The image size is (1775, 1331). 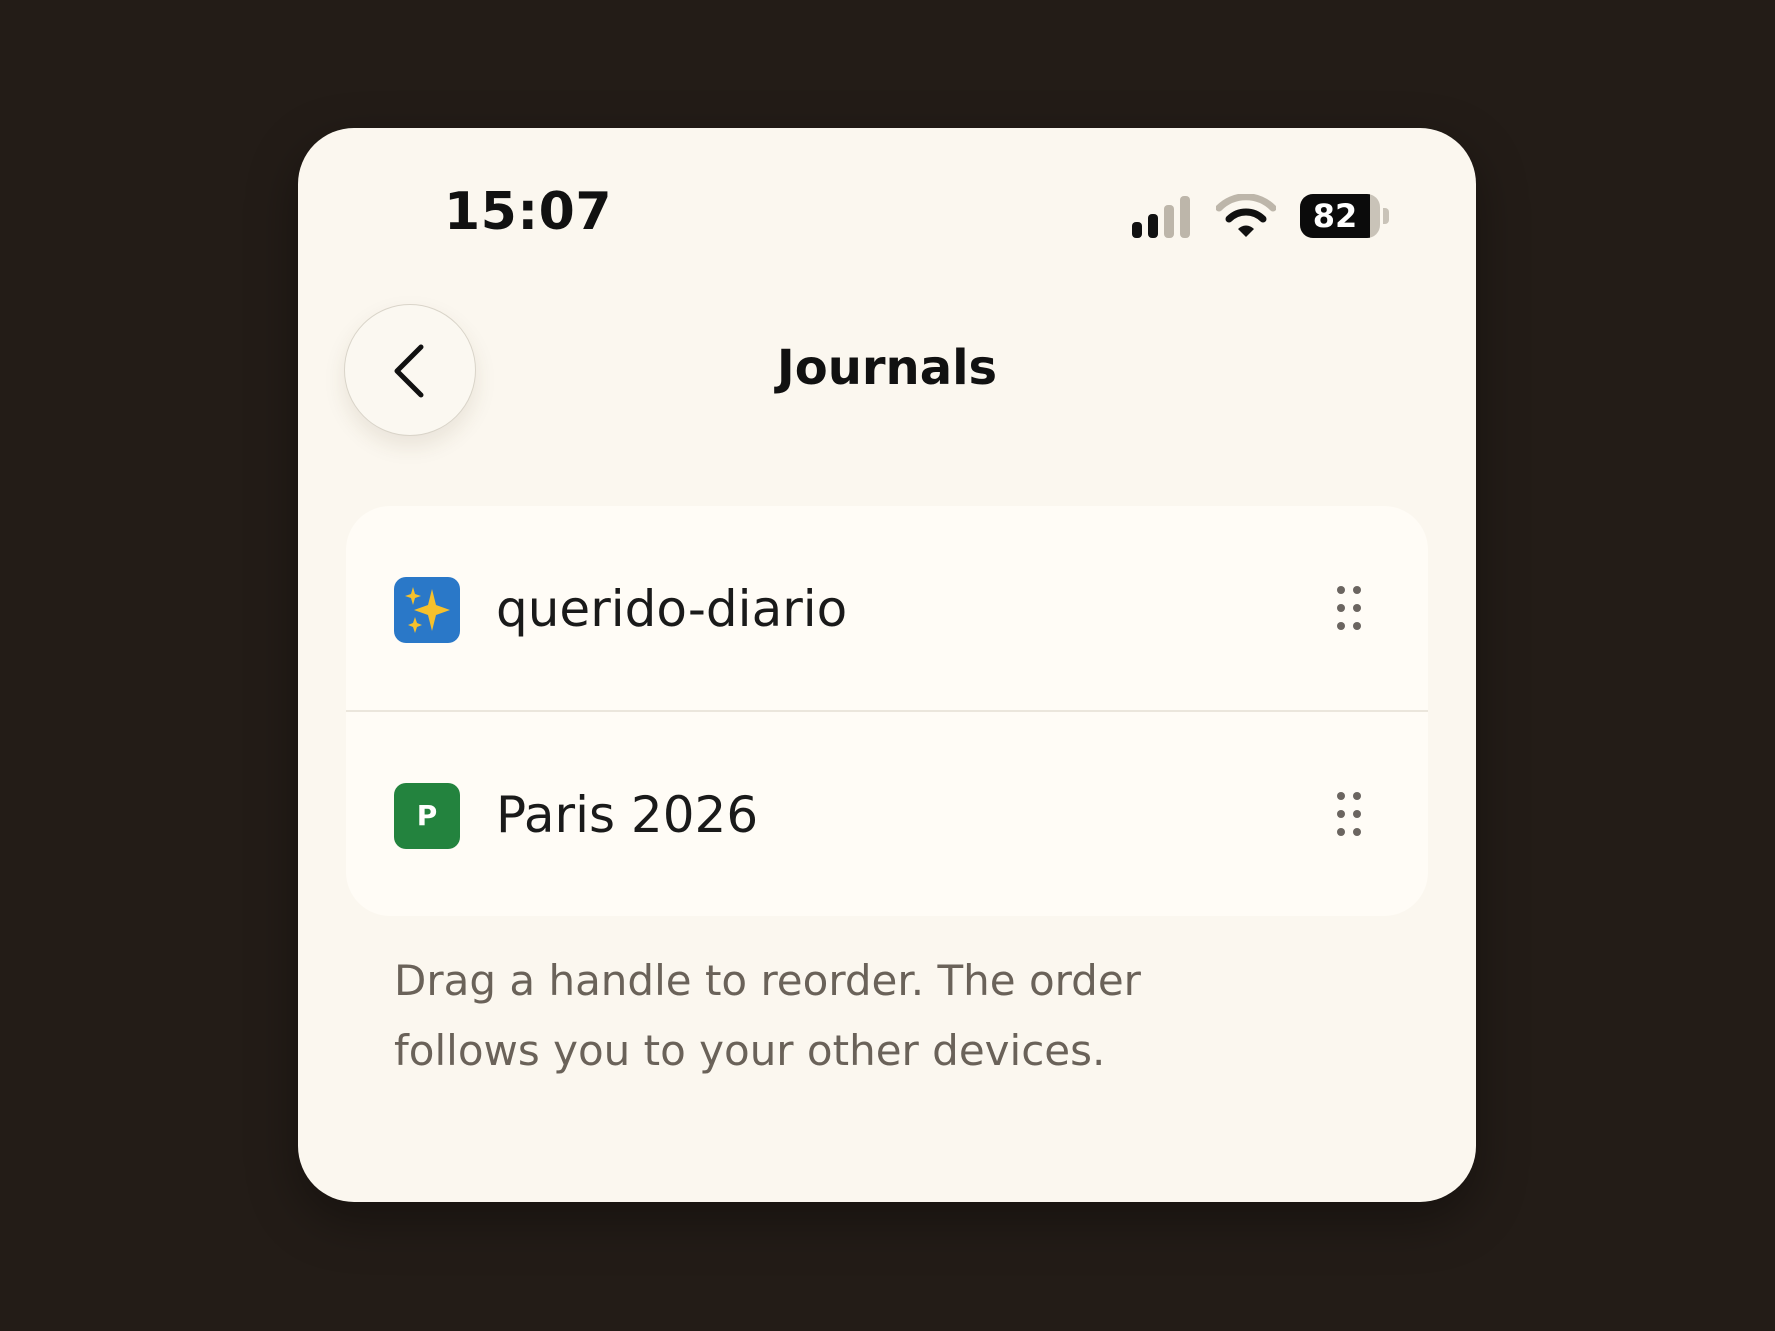 What do you see at coordinates (1246, 215) in the screenshot?
I see `wifi-icon` at bounding box center [1246, 215].